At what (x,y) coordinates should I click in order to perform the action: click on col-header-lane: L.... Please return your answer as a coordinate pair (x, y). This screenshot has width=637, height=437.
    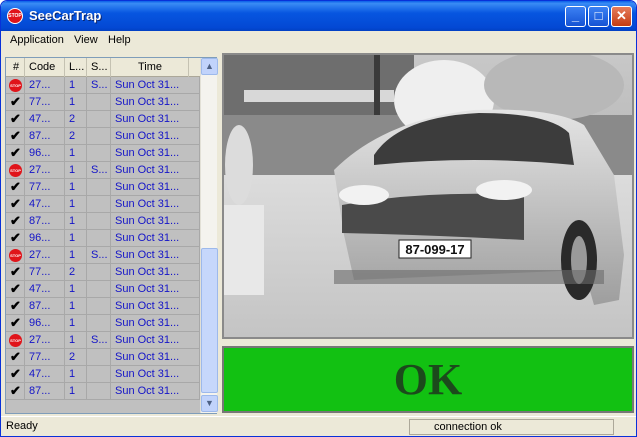
    Looking at the image, I should click on (76, 67).